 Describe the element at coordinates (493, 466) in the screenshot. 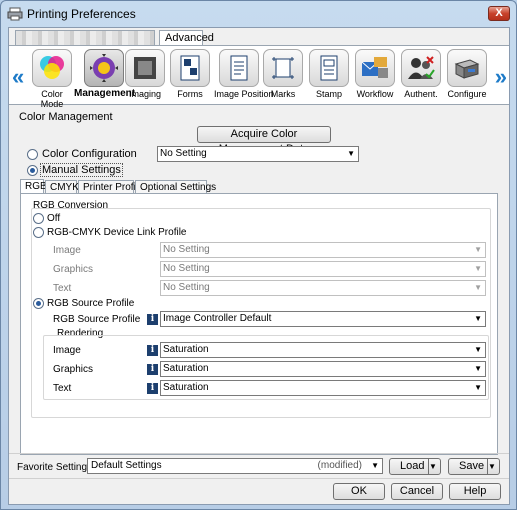

I see `save-dropdown-icon: ▼` at that location.